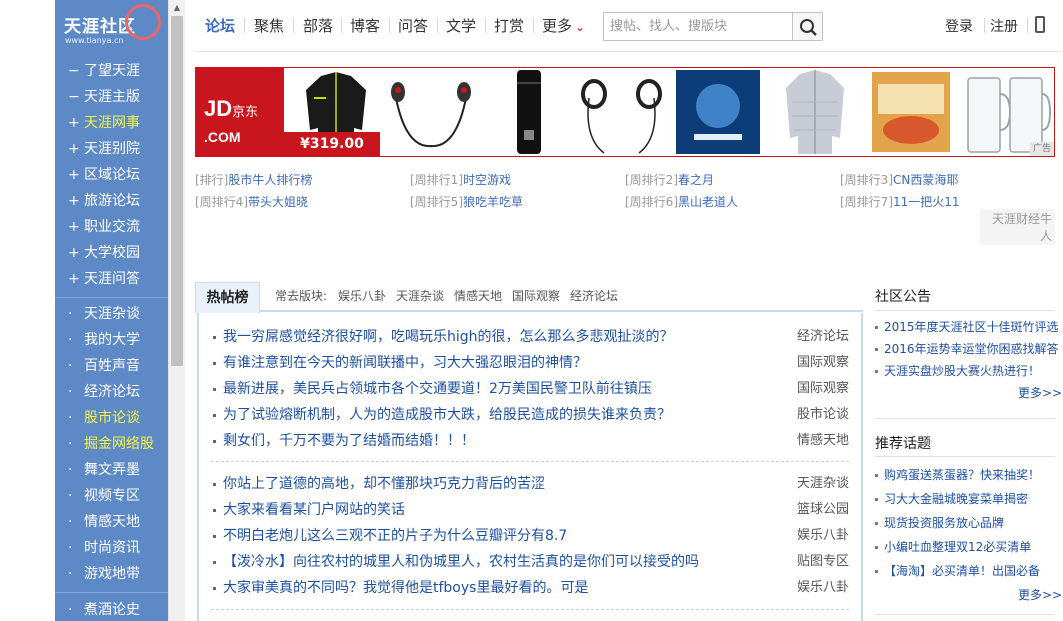 This screenshot has width=1063, height=621. I want to click on notice-link: 2015年度天涯社区十佳斑竹评选, so click(967, 326).